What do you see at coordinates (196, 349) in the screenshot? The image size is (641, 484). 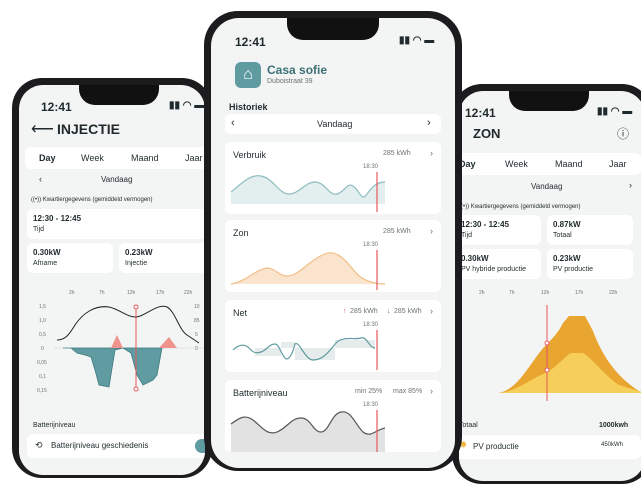 I see `y2-tick: 0` at bounding box center [196, 349].